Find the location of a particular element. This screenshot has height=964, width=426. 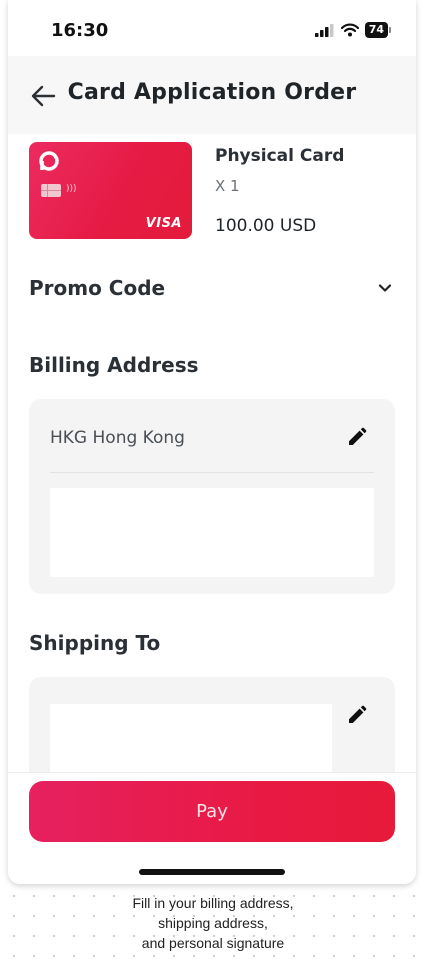

wifi-icon is located at coordinates (349, 30).